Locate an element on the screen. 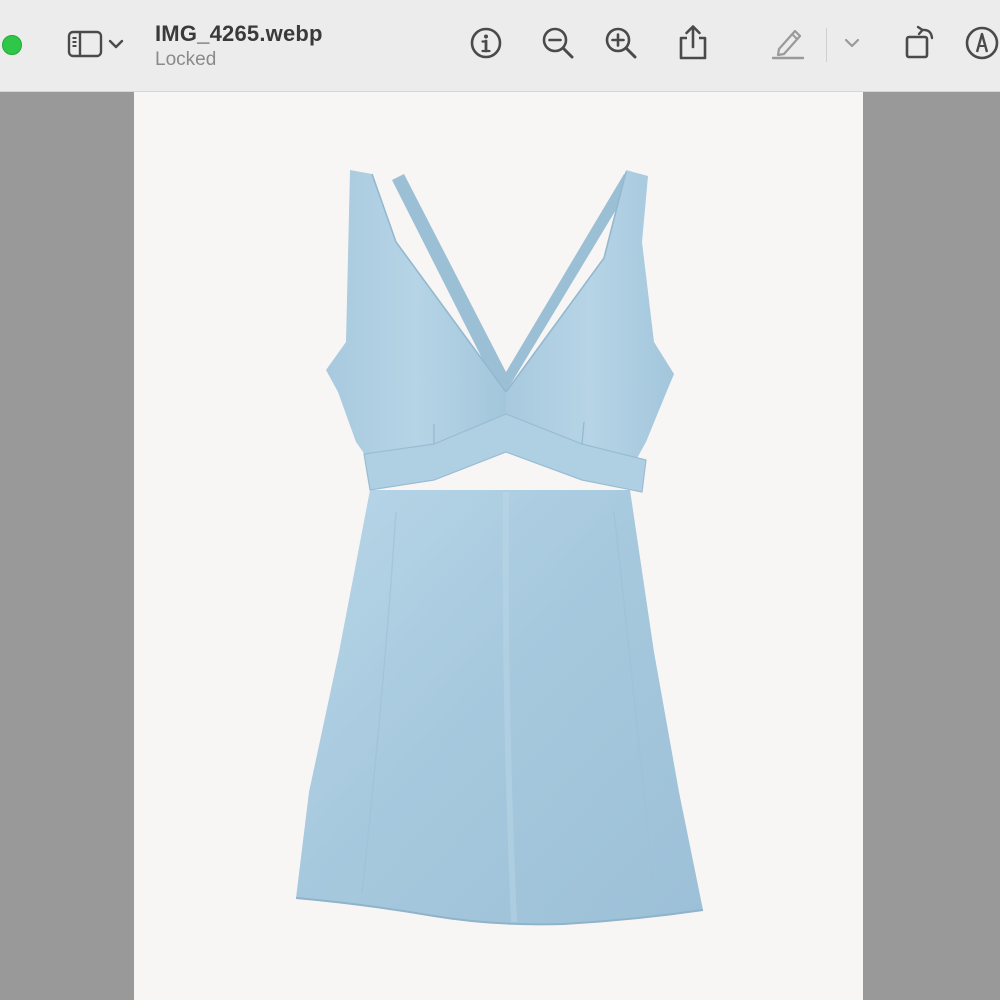 The image size is (1000, 1000). highlight-button is located at coordinates (788, 45).